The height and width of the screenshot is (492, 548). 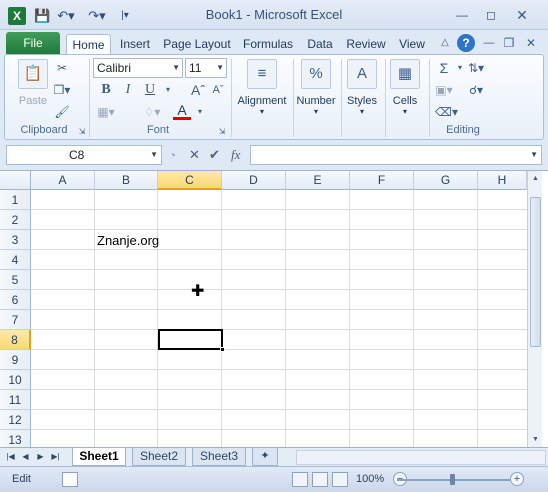 I want to click on bold-button: B, so click(x=106, y=90).